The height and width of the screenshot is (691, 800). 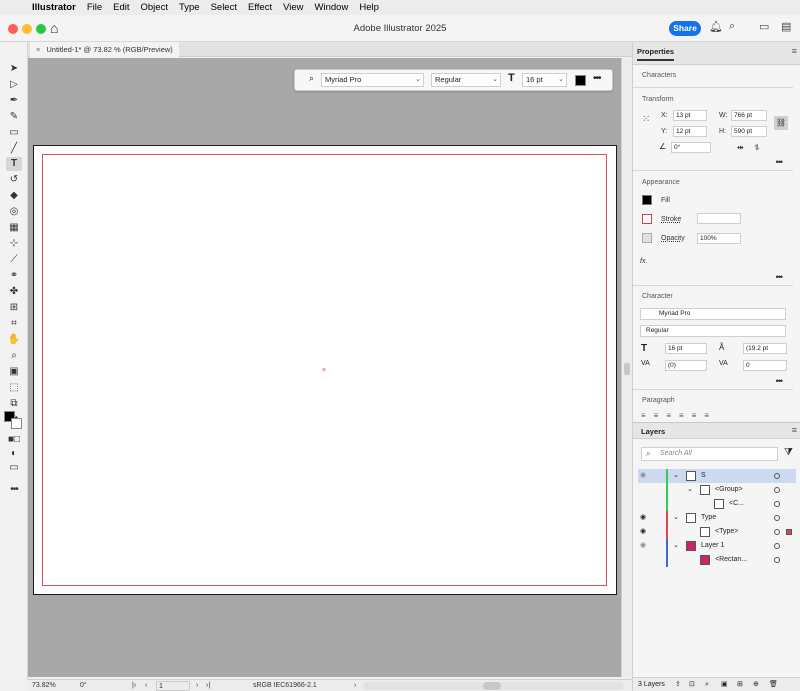 What do you see at coordinates (717, 546) in the screenshot?
I see `layer-row: ◉ ⌄ Layer 1` at bounding box center [717, 546].